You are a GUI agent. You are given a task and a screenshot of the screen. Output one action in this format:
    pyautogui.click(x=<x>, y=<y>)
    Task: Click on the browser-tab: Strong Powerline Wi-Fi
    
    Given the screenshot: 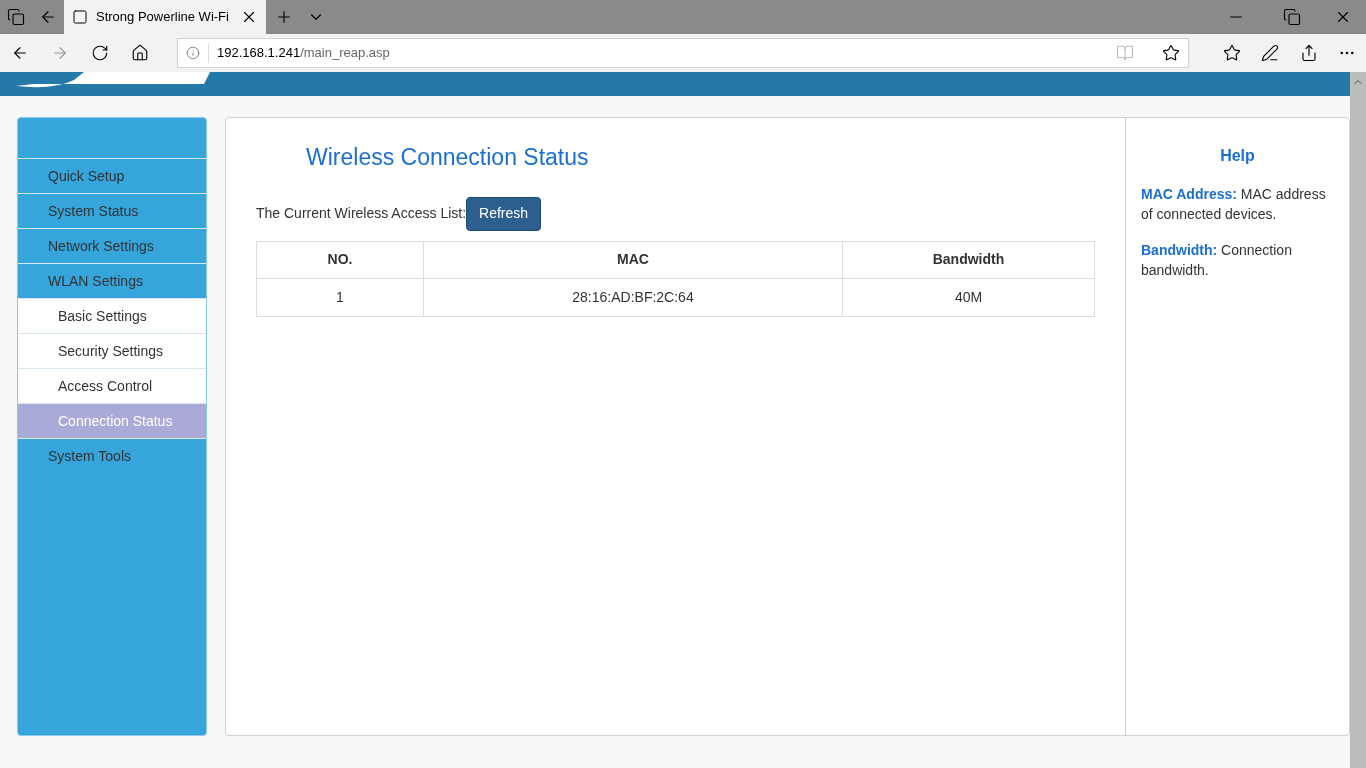 What is the action you would take?
    pyautogui.click(x=165, y=17)
    